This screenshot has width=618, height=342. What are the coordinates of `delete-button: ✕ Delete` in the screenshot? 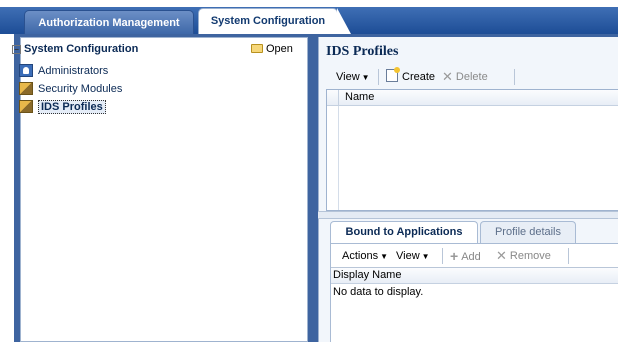 It's located at (465, 77).